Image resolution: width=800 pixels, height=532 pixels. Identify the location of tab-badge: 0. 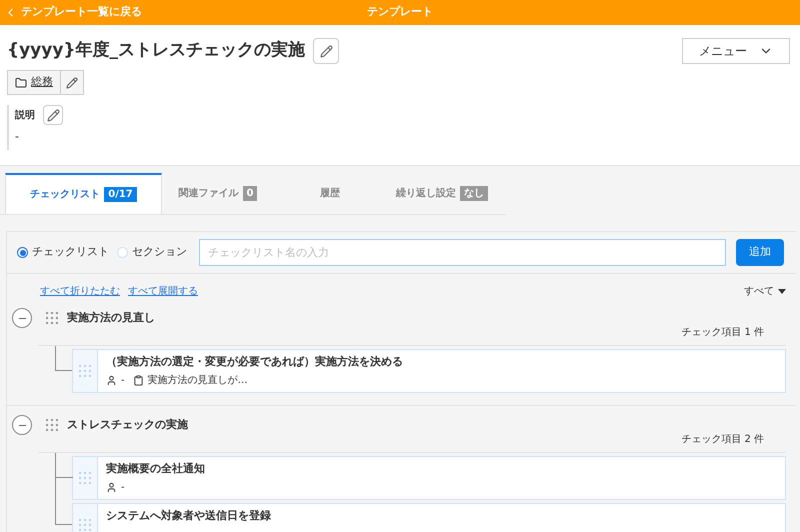
(250, 193).